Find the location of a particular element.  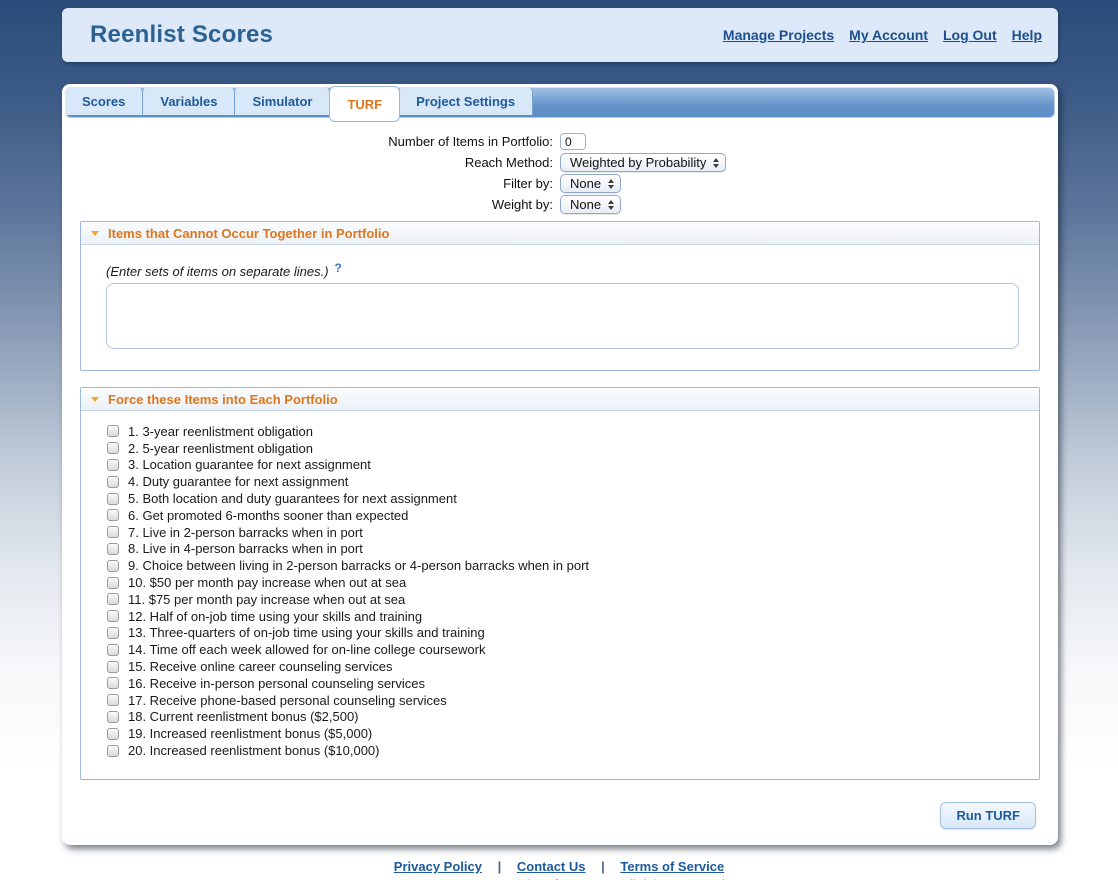

contact-us-link: Contact Us is located at coordinates (551, 866).